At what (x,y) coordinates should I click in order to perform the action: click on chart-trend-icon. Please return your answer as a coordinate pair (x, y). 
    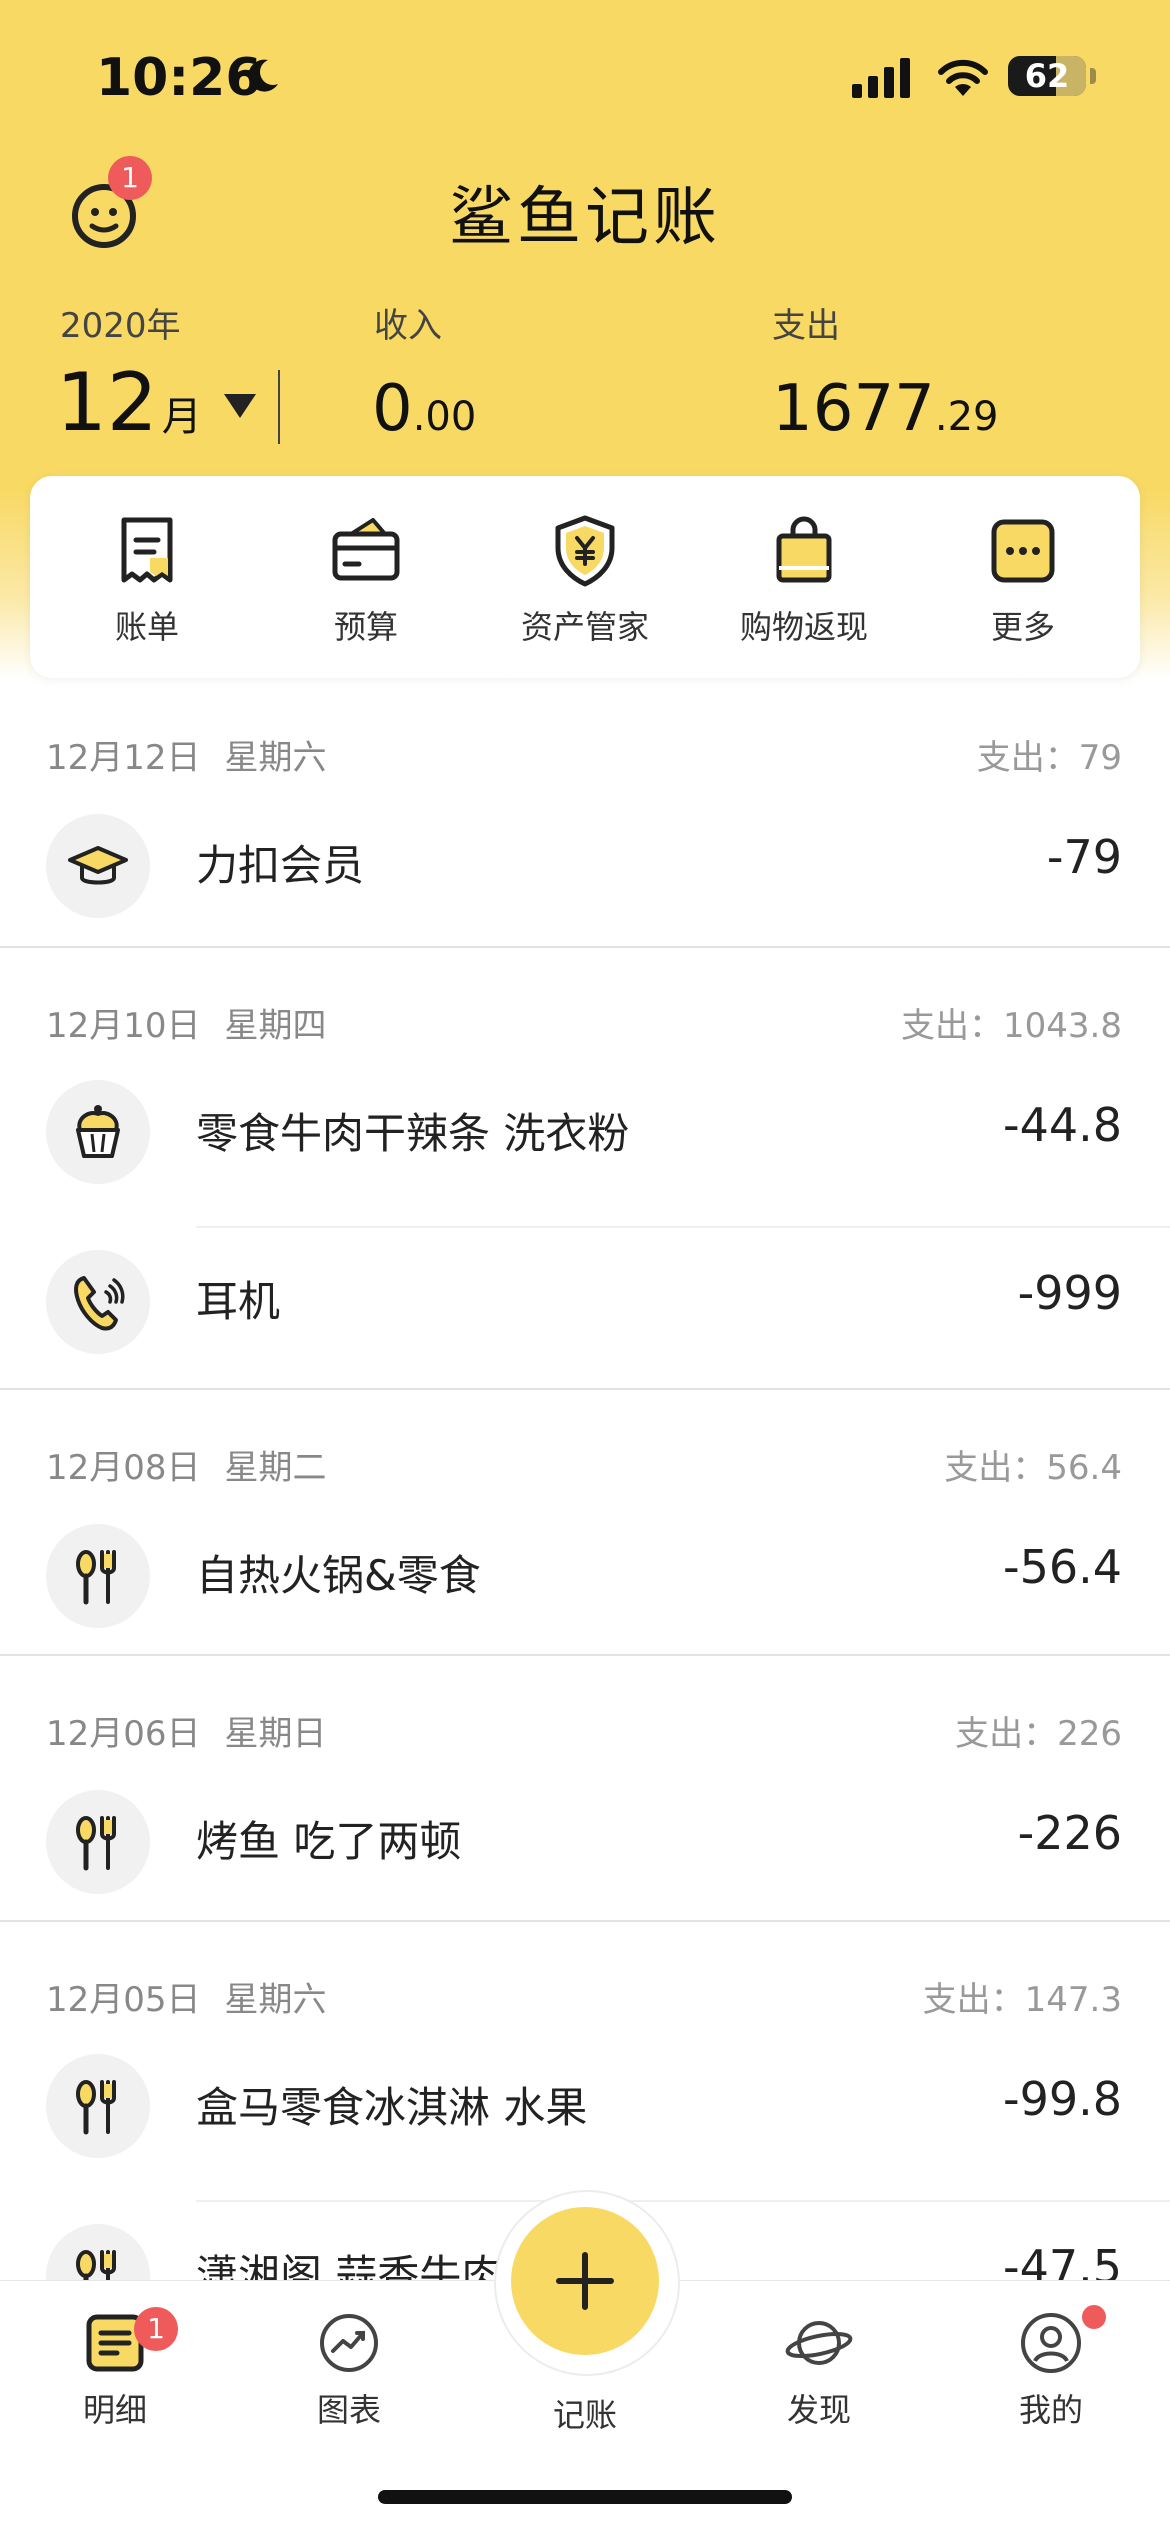
    Looking at the image, I should click on (349, 2343).